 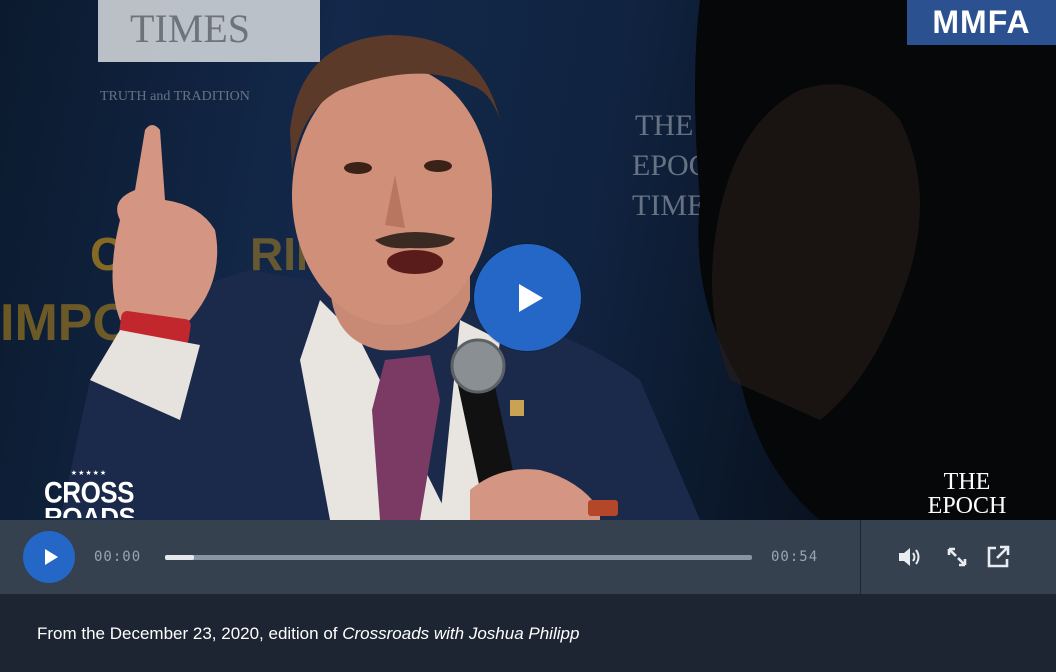 I want to click on epoch-times-logo: THE EPOCH, so click(x=967, y=495).